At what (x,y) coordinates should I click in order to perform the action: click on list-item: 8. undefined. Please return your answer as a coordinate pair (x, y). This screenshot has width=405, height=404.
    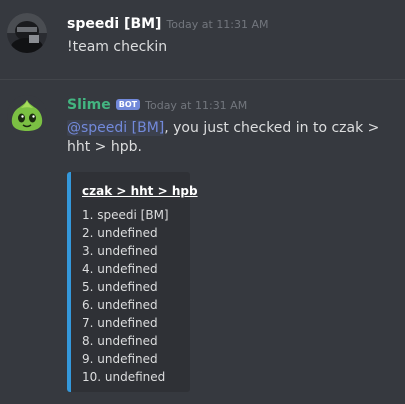
    Looking at the image, I should click on (120, 341).